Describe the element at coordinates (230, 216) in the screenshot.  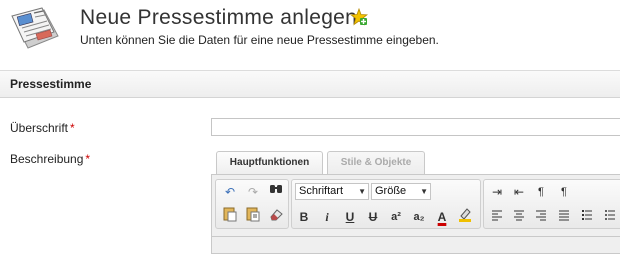
I see `paste-icon` at that location.